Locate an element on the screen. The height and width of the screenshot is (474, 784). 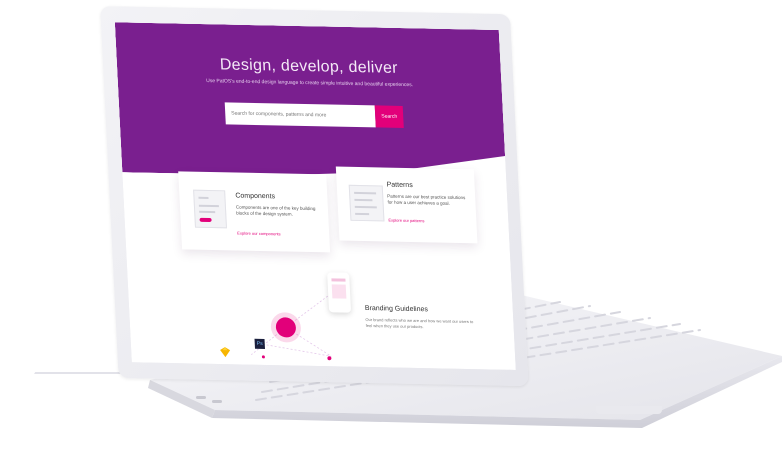
photoshop-icon: Ps is located at coordinates (260, 344).